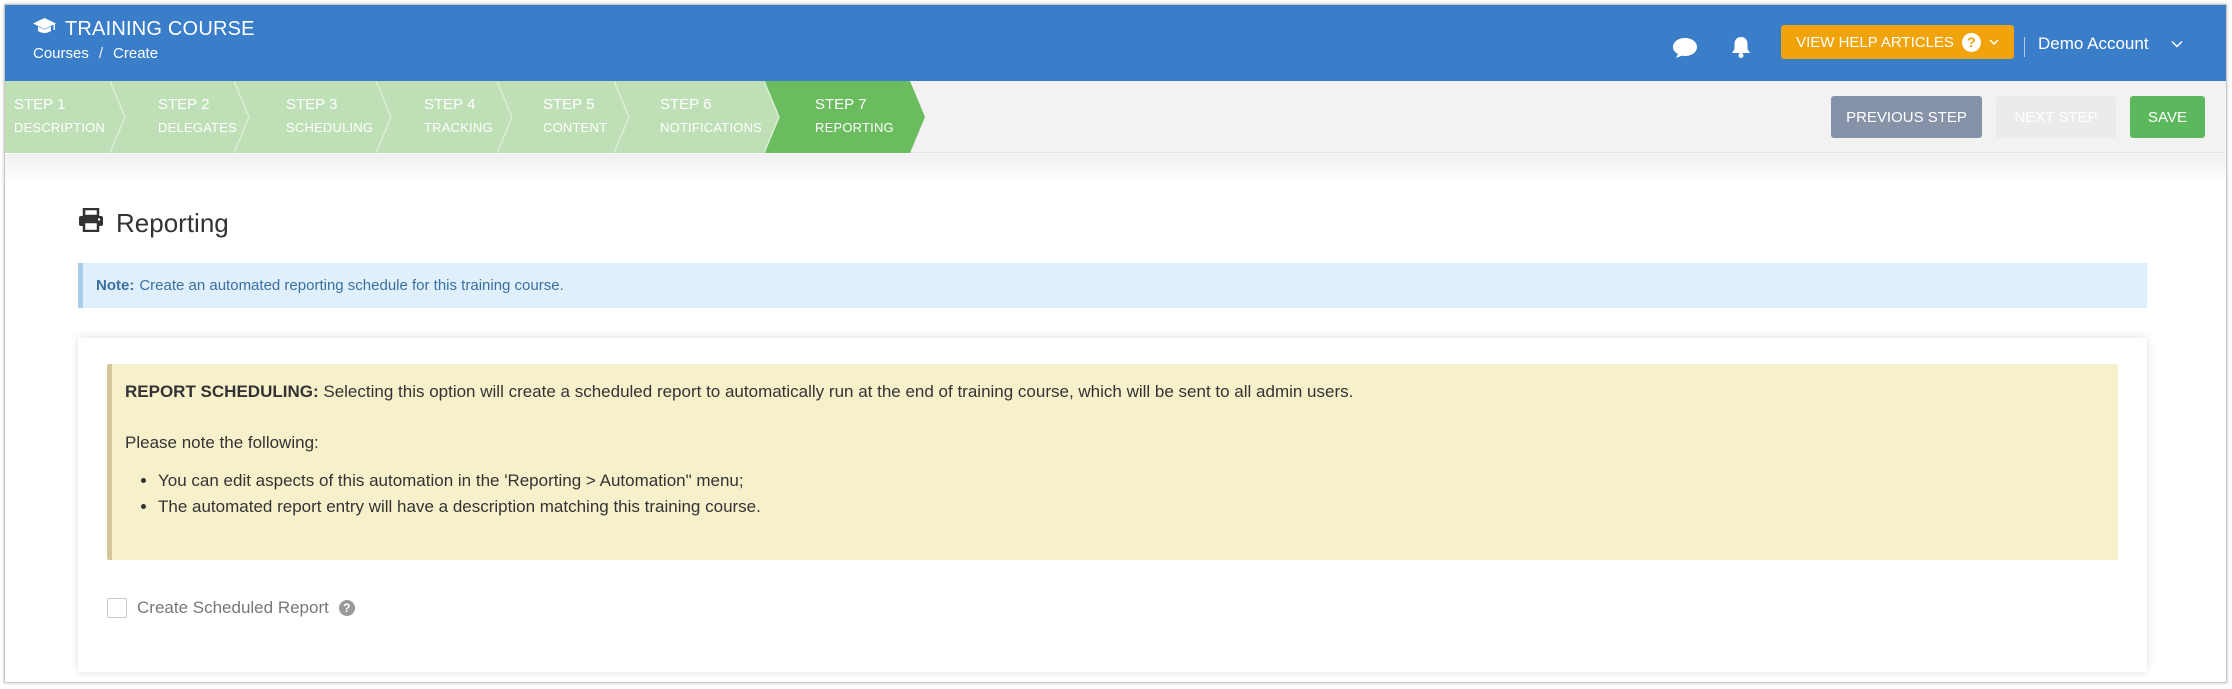 The height and width of the screenshot is (689, 2232). What do you see at coordinates (330, 127) in the screenshot?
I see `step-sublabel: SCHEDULING` at bounding box center [330, 127].